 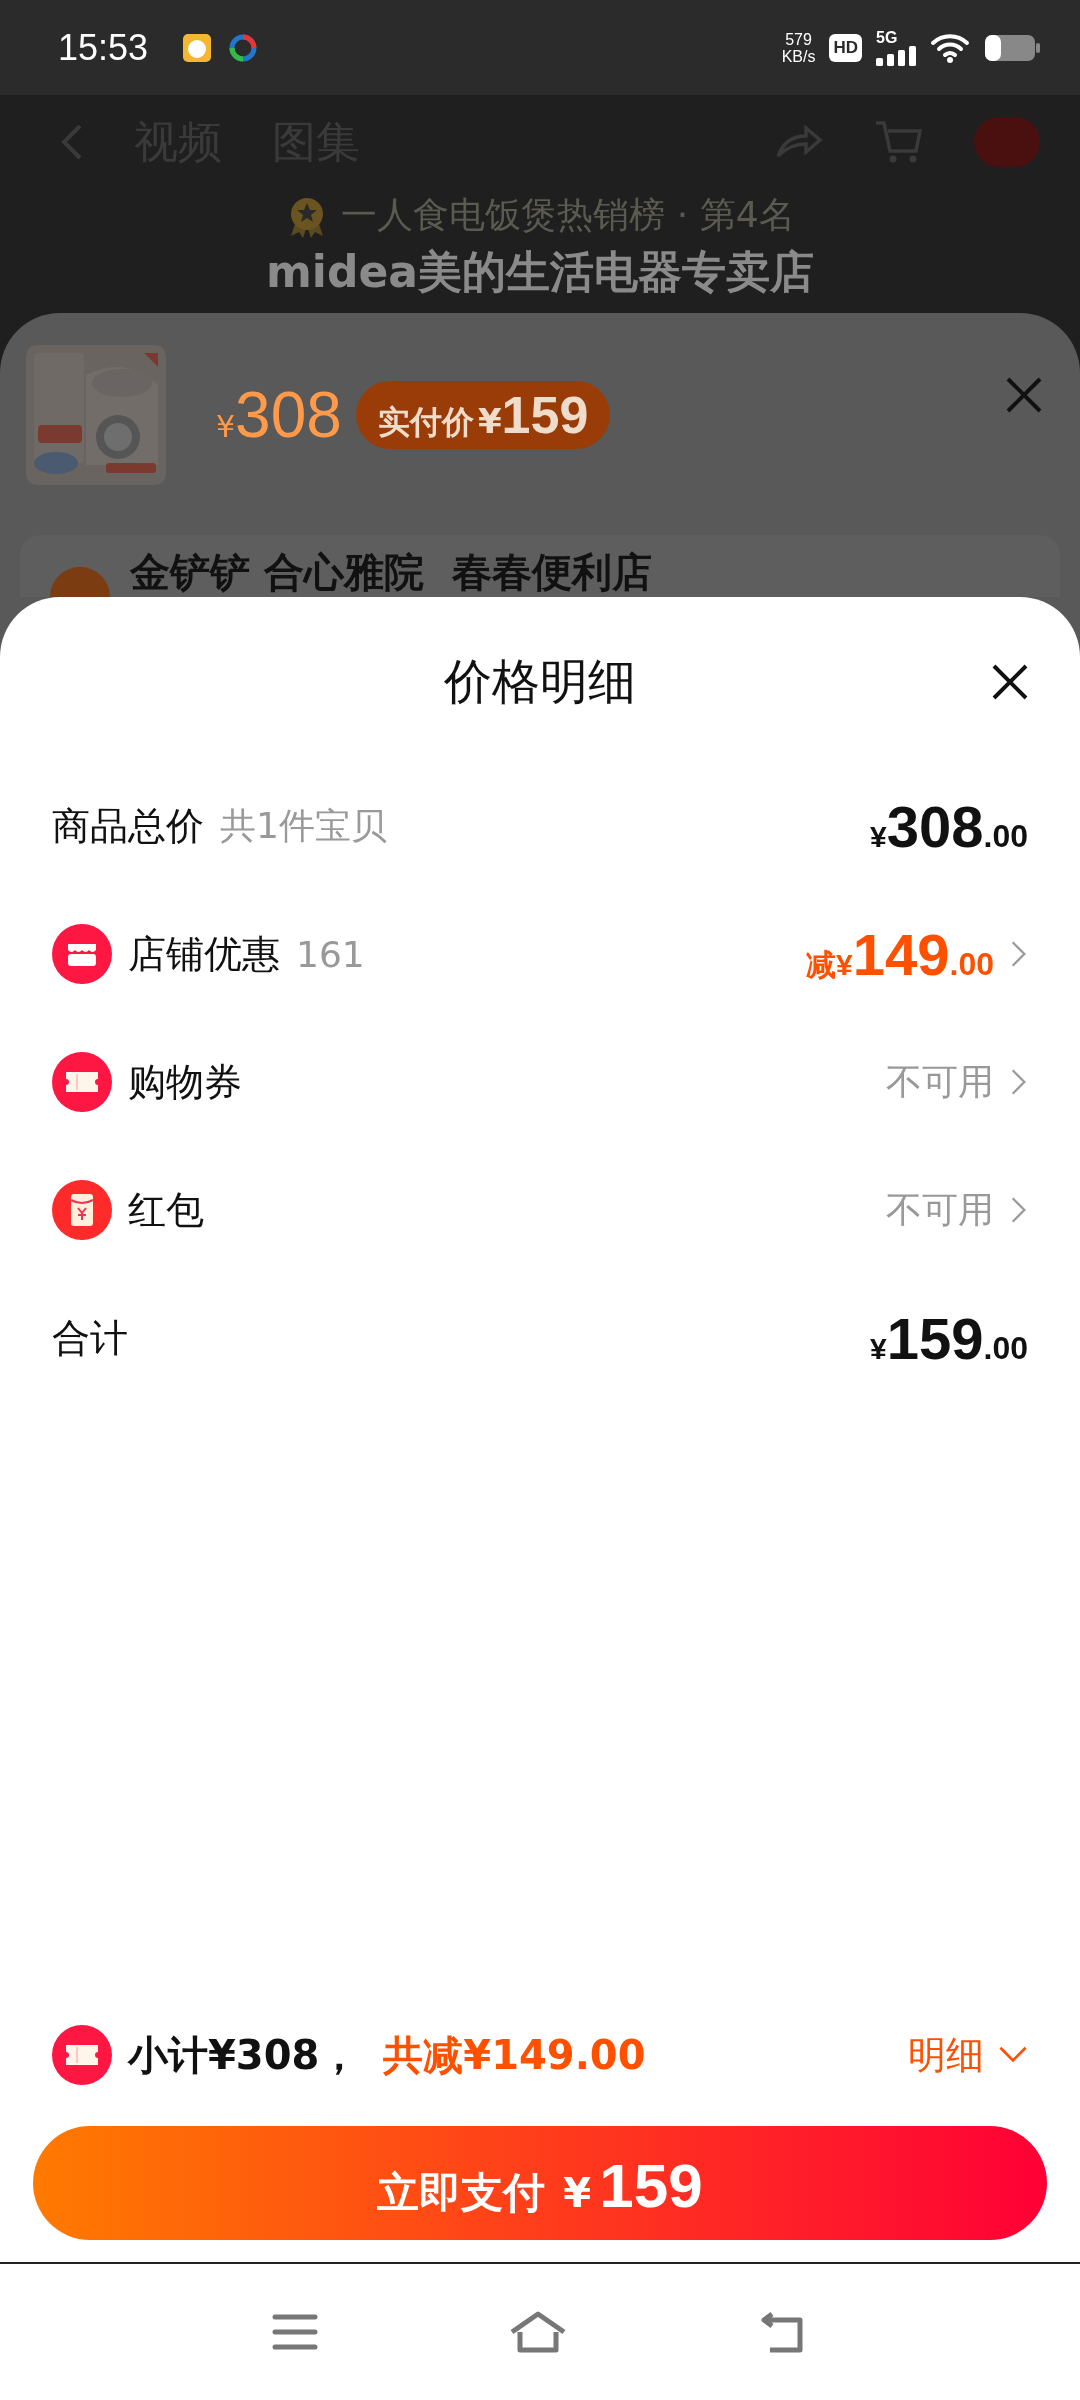 What do you see at coordinates (1012, 47) in the screenshot?
I see `battery-icon` at bounding box center [1012, 47].